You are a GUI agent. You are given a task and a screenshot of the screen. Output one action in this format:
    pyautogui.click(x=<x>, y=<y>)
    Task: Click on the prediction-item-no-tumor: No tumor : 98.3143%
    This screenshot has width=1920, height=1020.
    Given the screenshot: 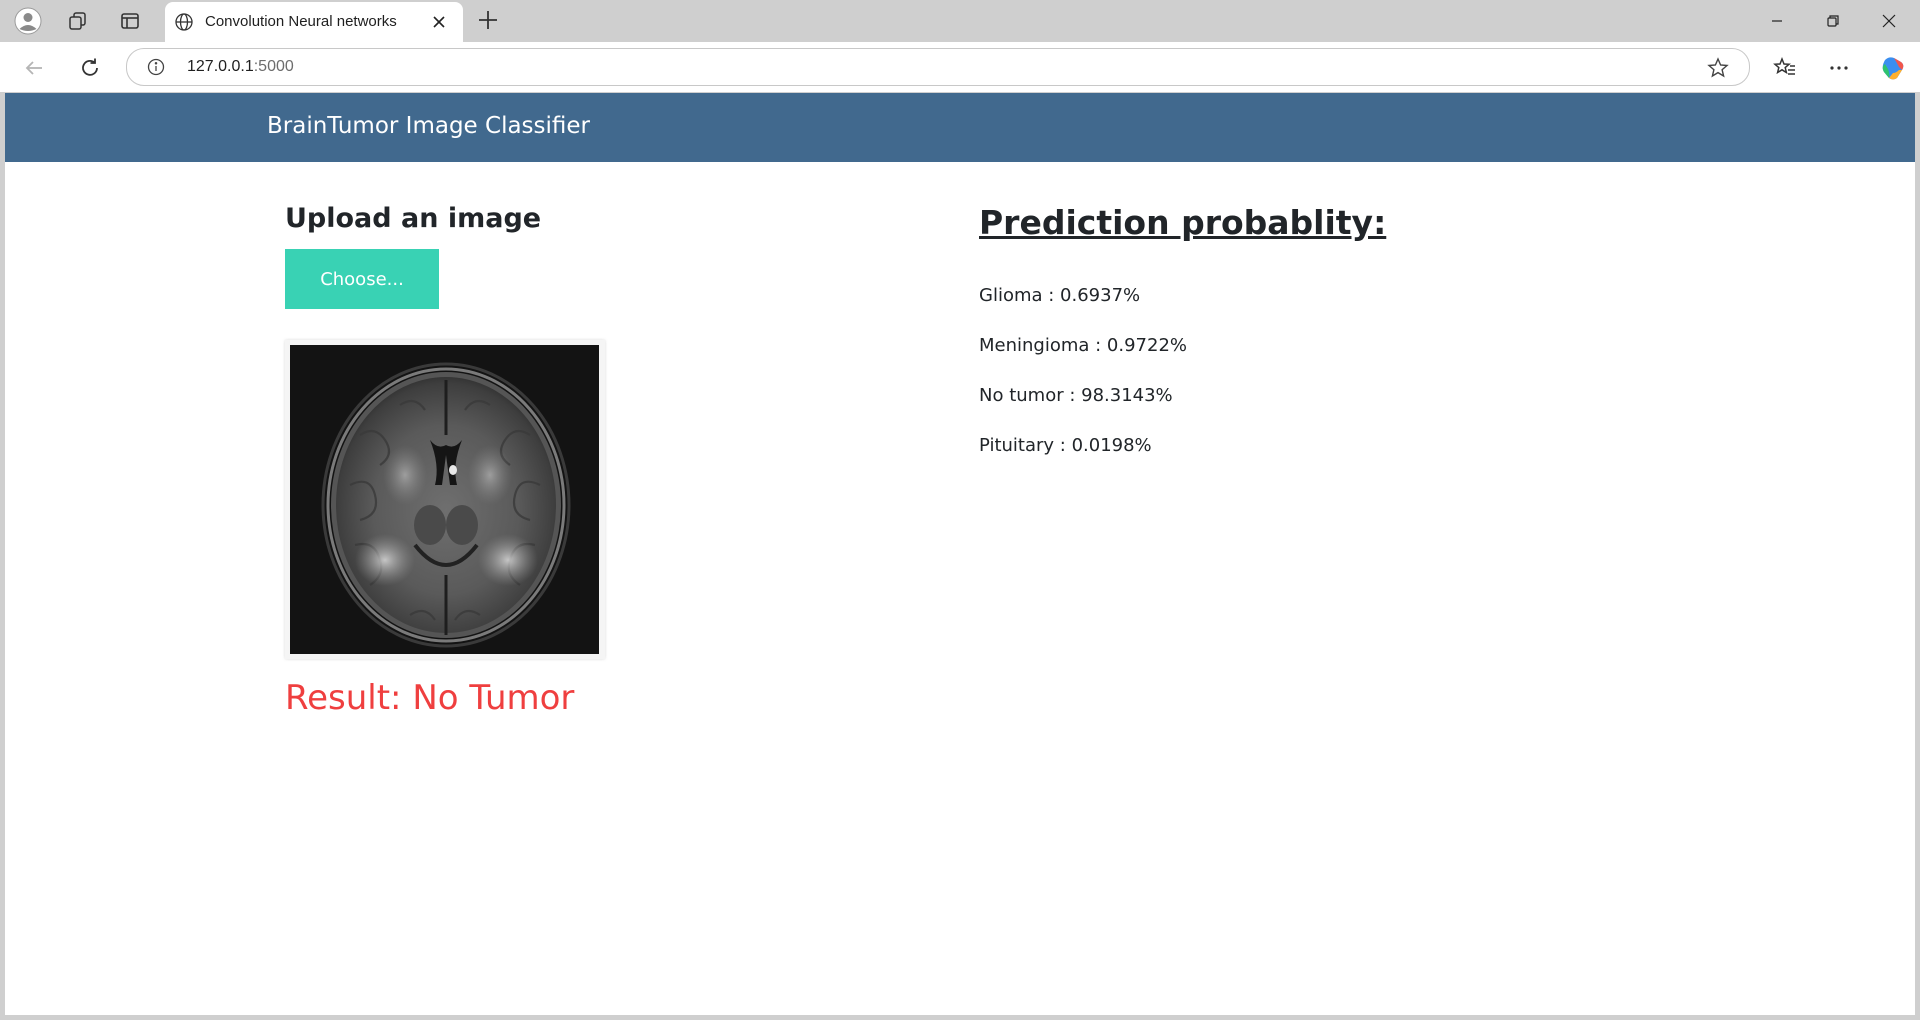 What is the action you would take?
    pyautogui.click(x=1076, y=395)
    